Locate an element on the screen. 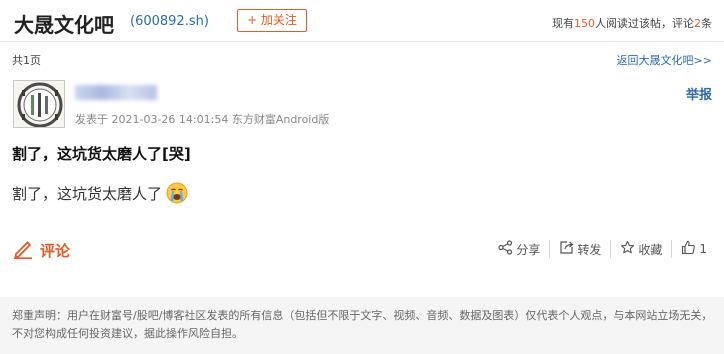 The height and width of the screenshot is (354, 724). like-count: 1 is located at coordinates (703, 249).